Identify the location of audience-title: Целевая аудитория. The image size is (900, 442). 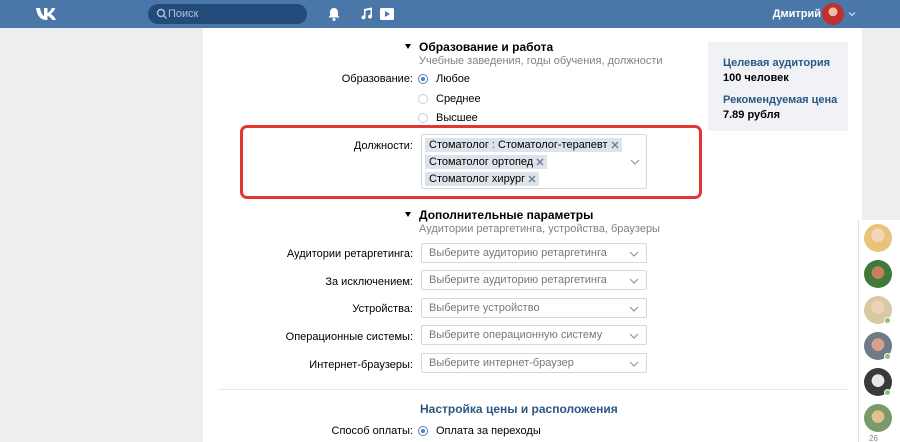
(777, 63).